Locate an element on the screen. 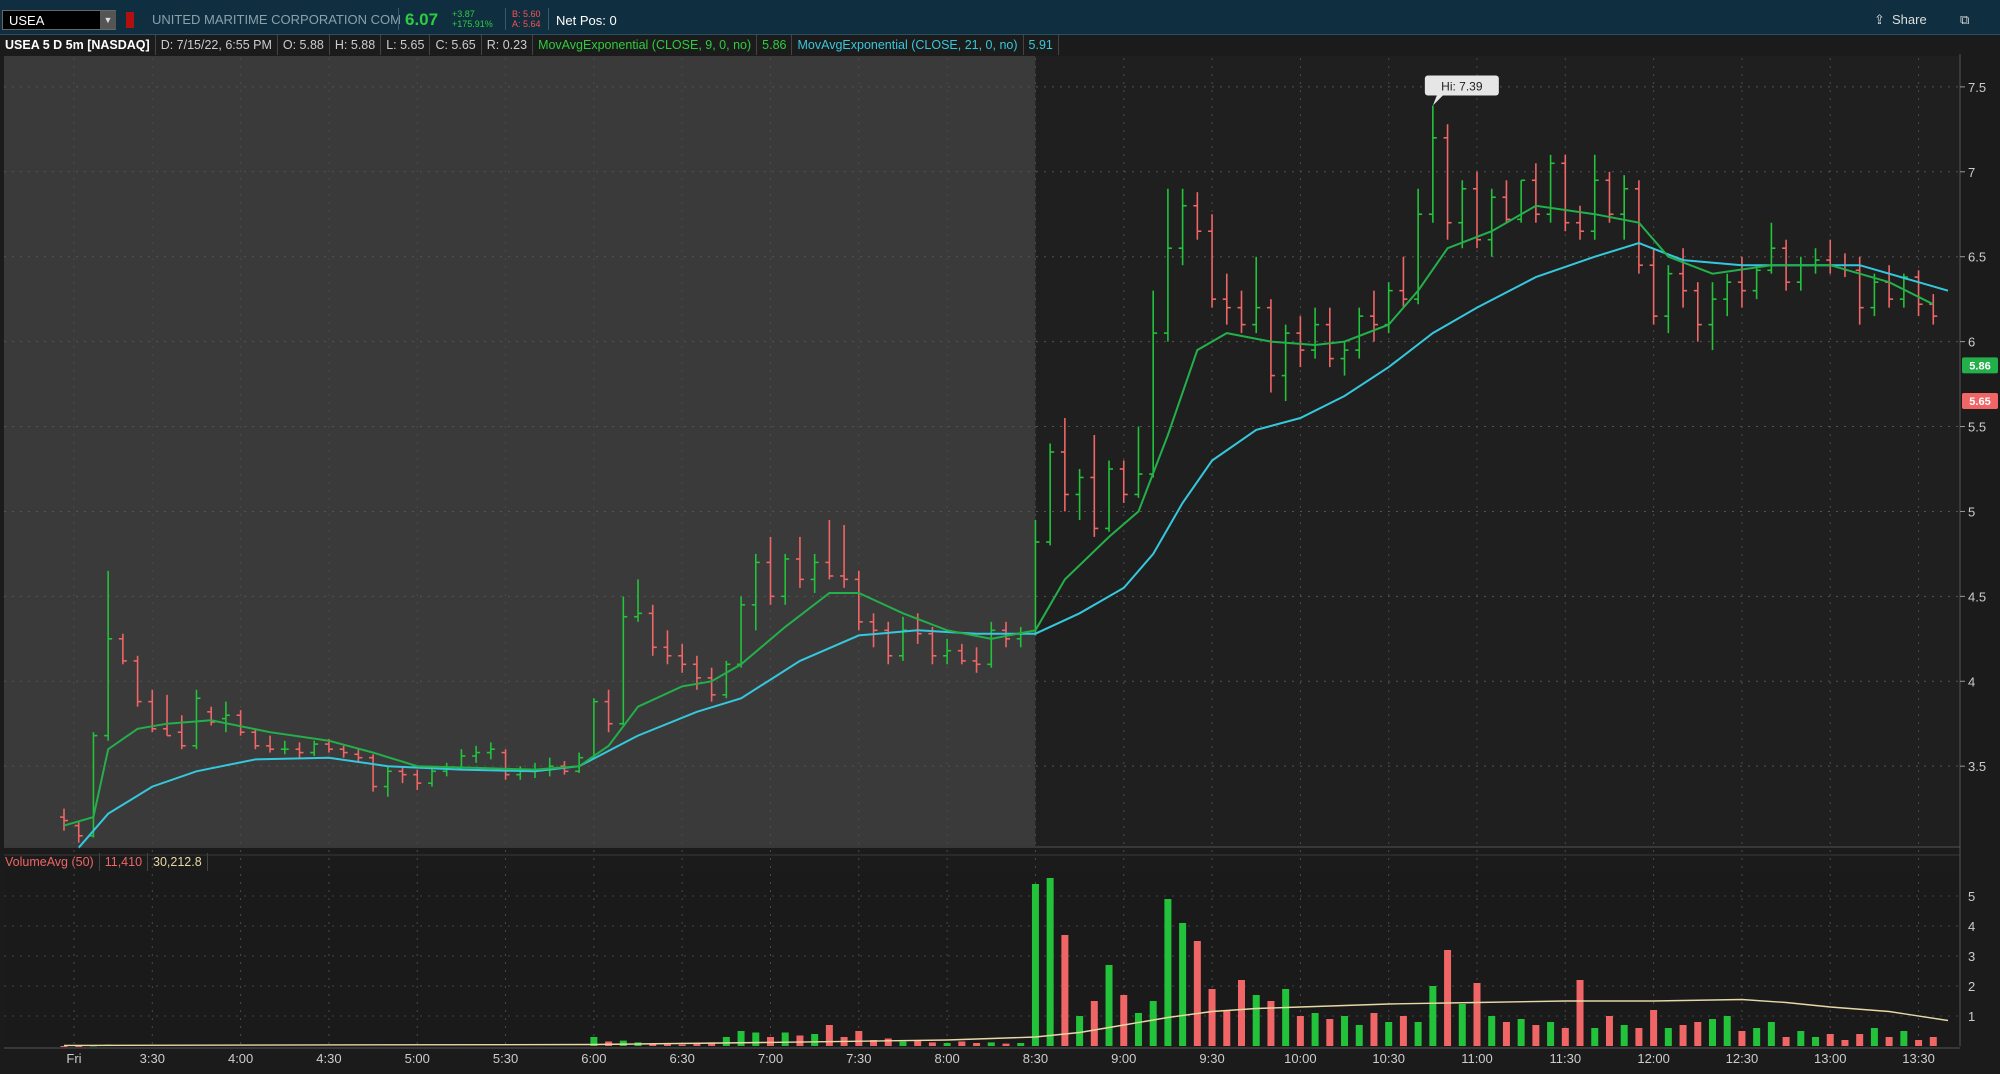  time-axis-label: 7:00 is located at coordinates (770, 1058).